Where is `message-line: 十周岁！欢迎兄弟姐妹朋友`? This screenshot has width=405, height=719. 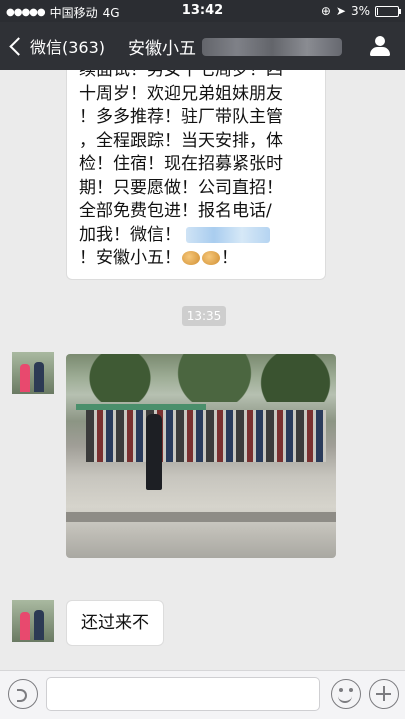
message-line: 十周岁！欢迎兄弟姐妹朋友 is located at coordinates (181, 93).